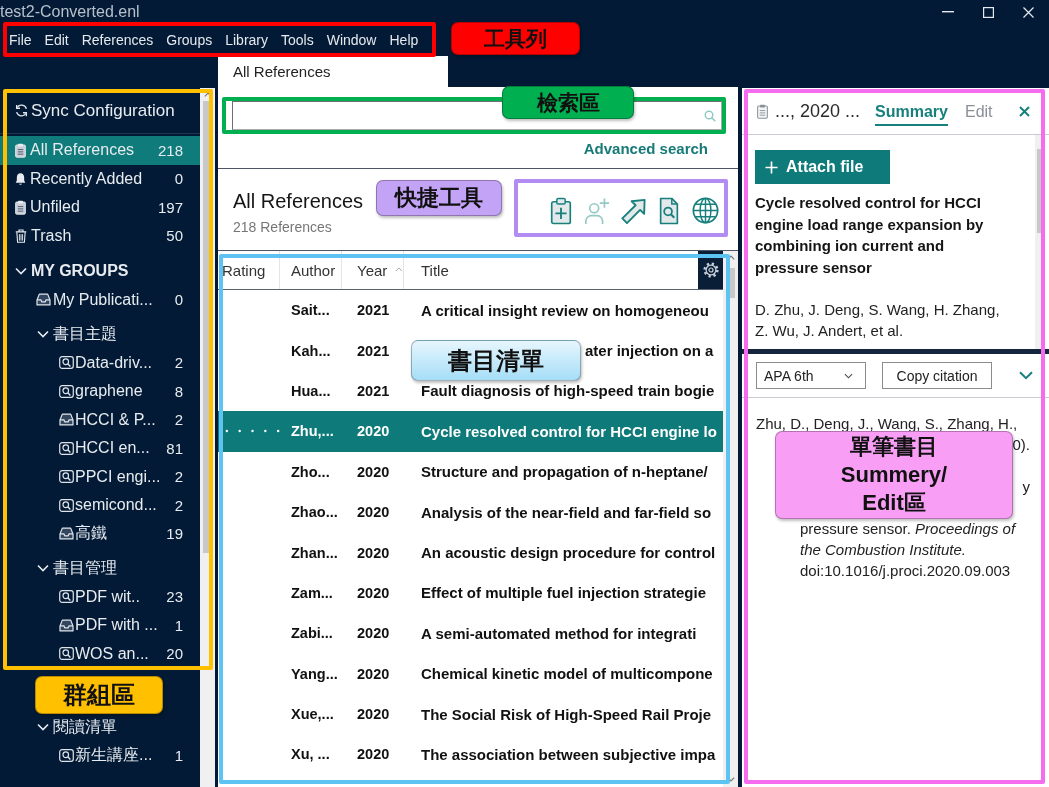 This screenshot has height=787, width=1049. What do you see at coordinates (174, 236) in the screenshot?
I see `item-count: 50` at bounding box center [174, 236].